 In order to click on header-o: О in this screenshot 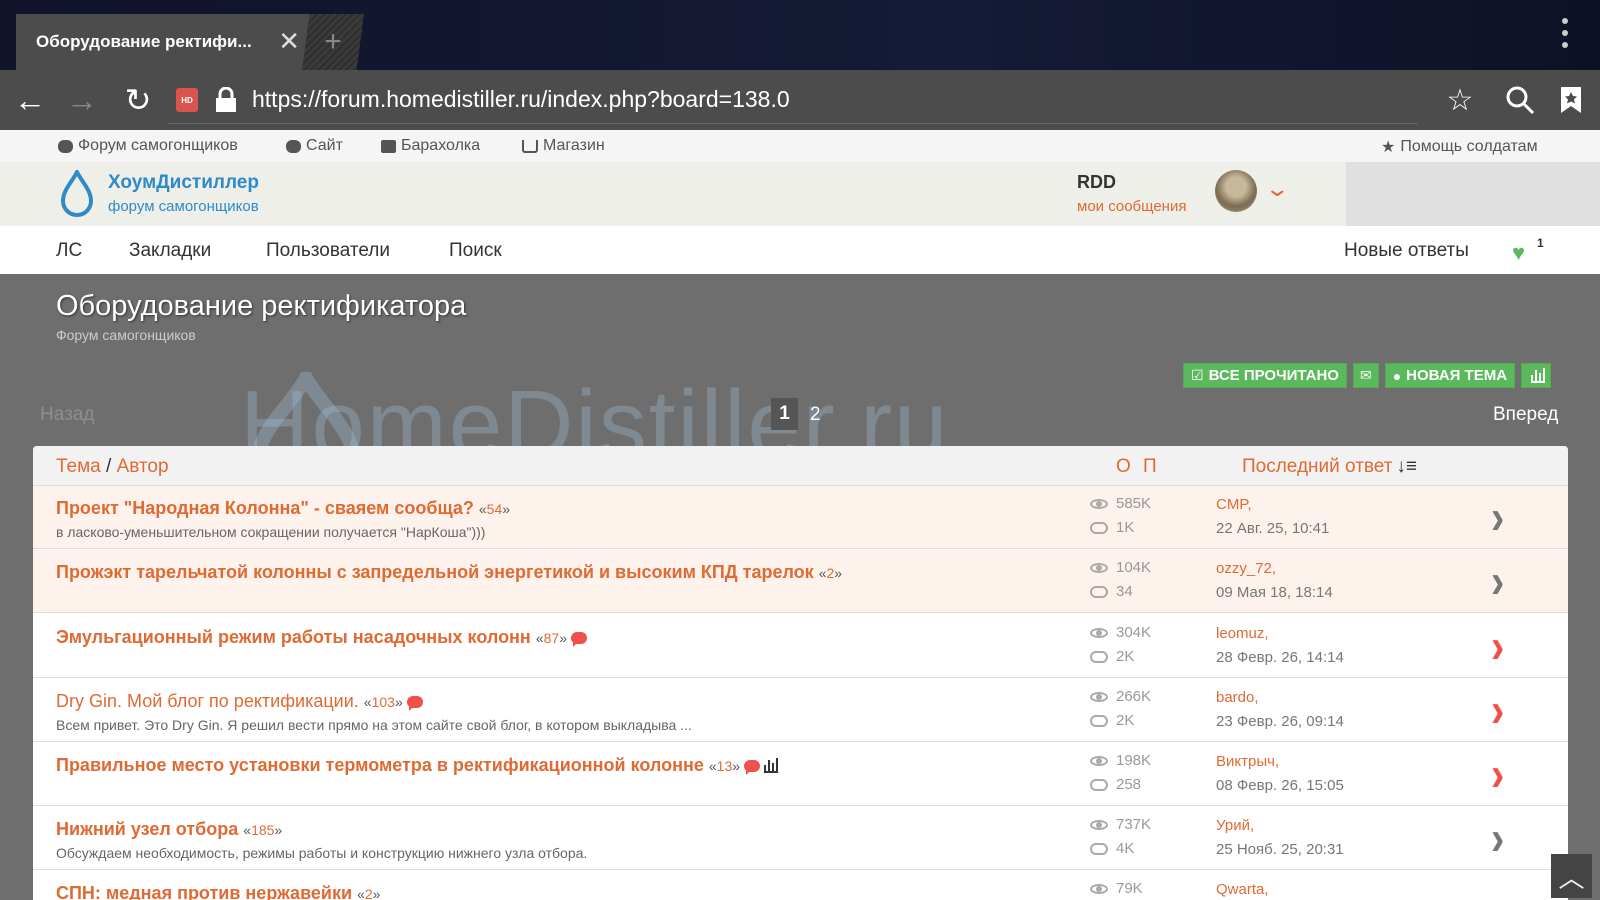, I will do `click(1123, 467)`.